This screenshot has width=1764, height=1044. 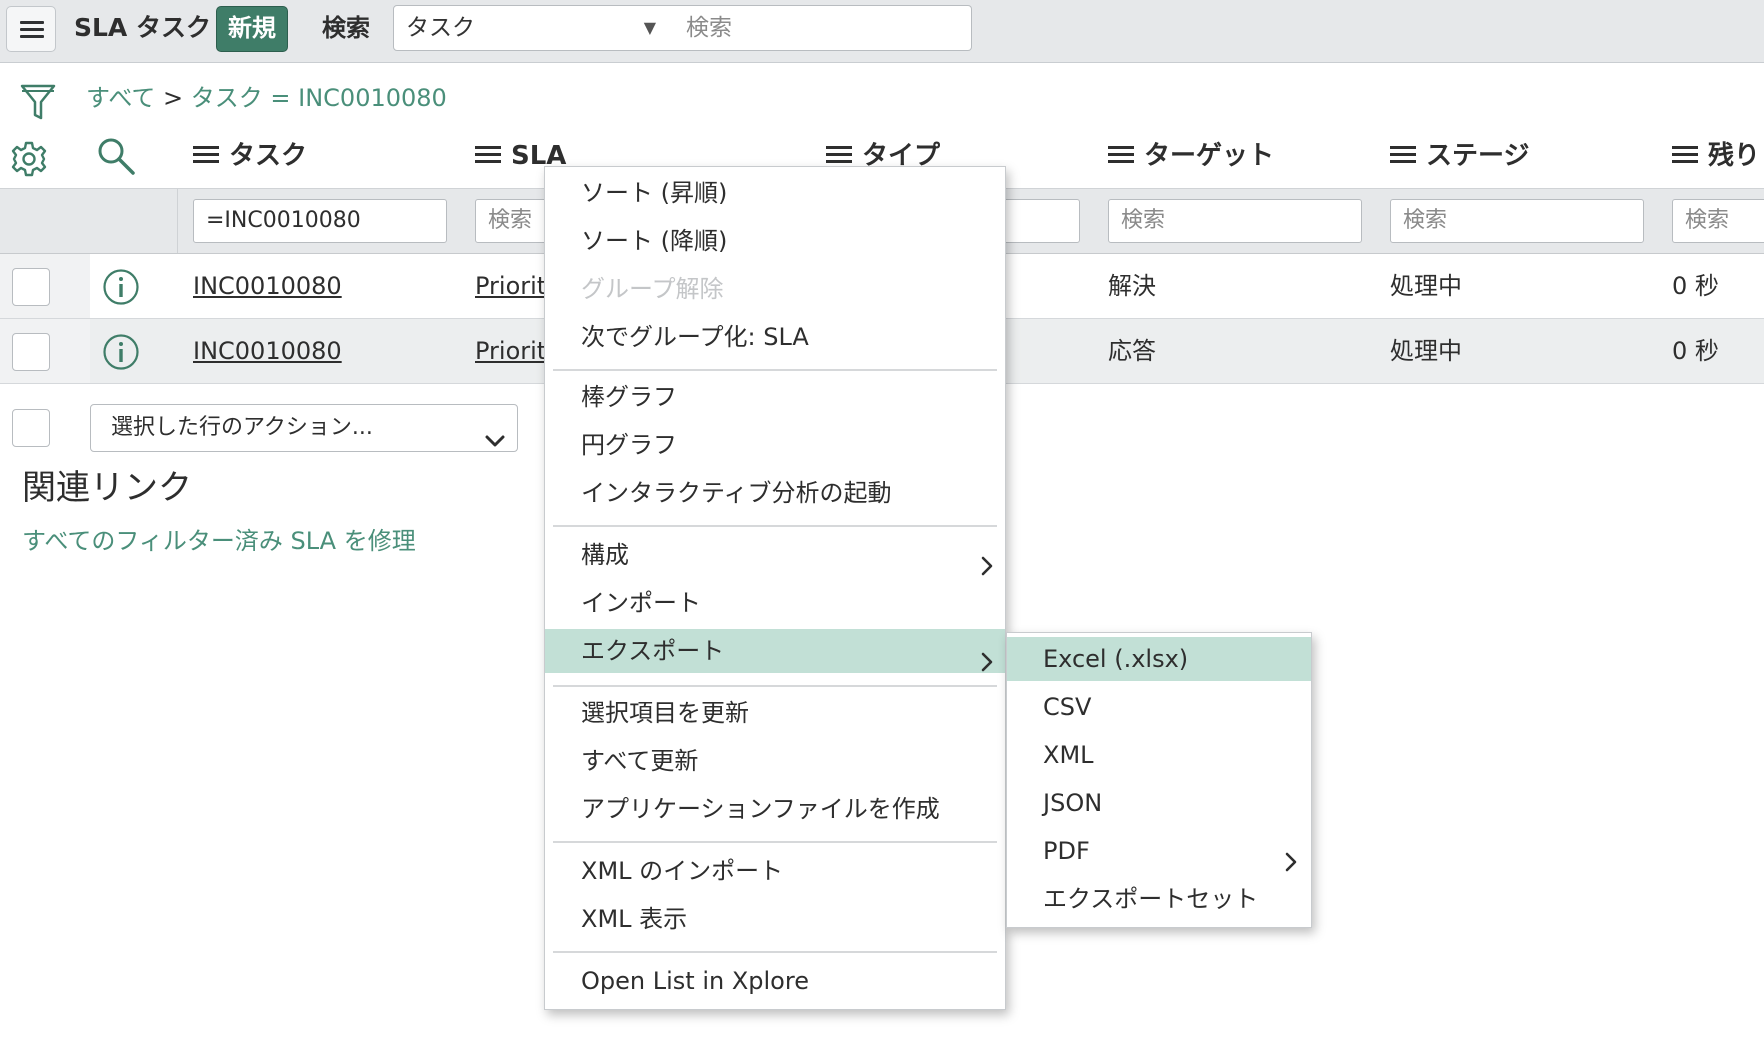 What do you see at coordinates (319, 98) in the screenshot?
I see `breadcrumb-filter: タスク = INC0010080` at bounding box center [319, 98].